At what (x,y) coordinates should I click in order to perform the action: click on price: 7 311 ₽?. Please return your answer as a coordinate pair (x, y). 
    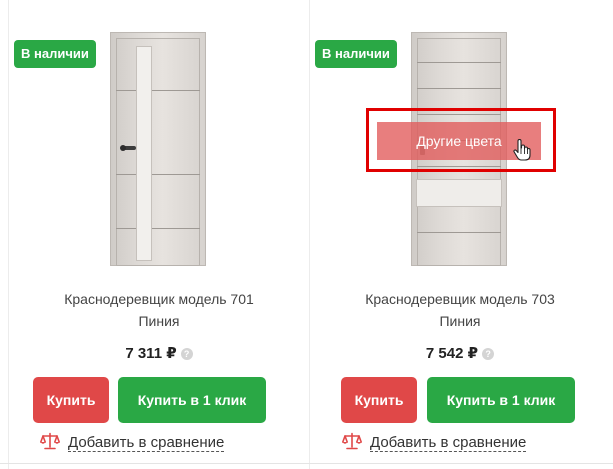
    Looking at the image, I should click on (159, 354).